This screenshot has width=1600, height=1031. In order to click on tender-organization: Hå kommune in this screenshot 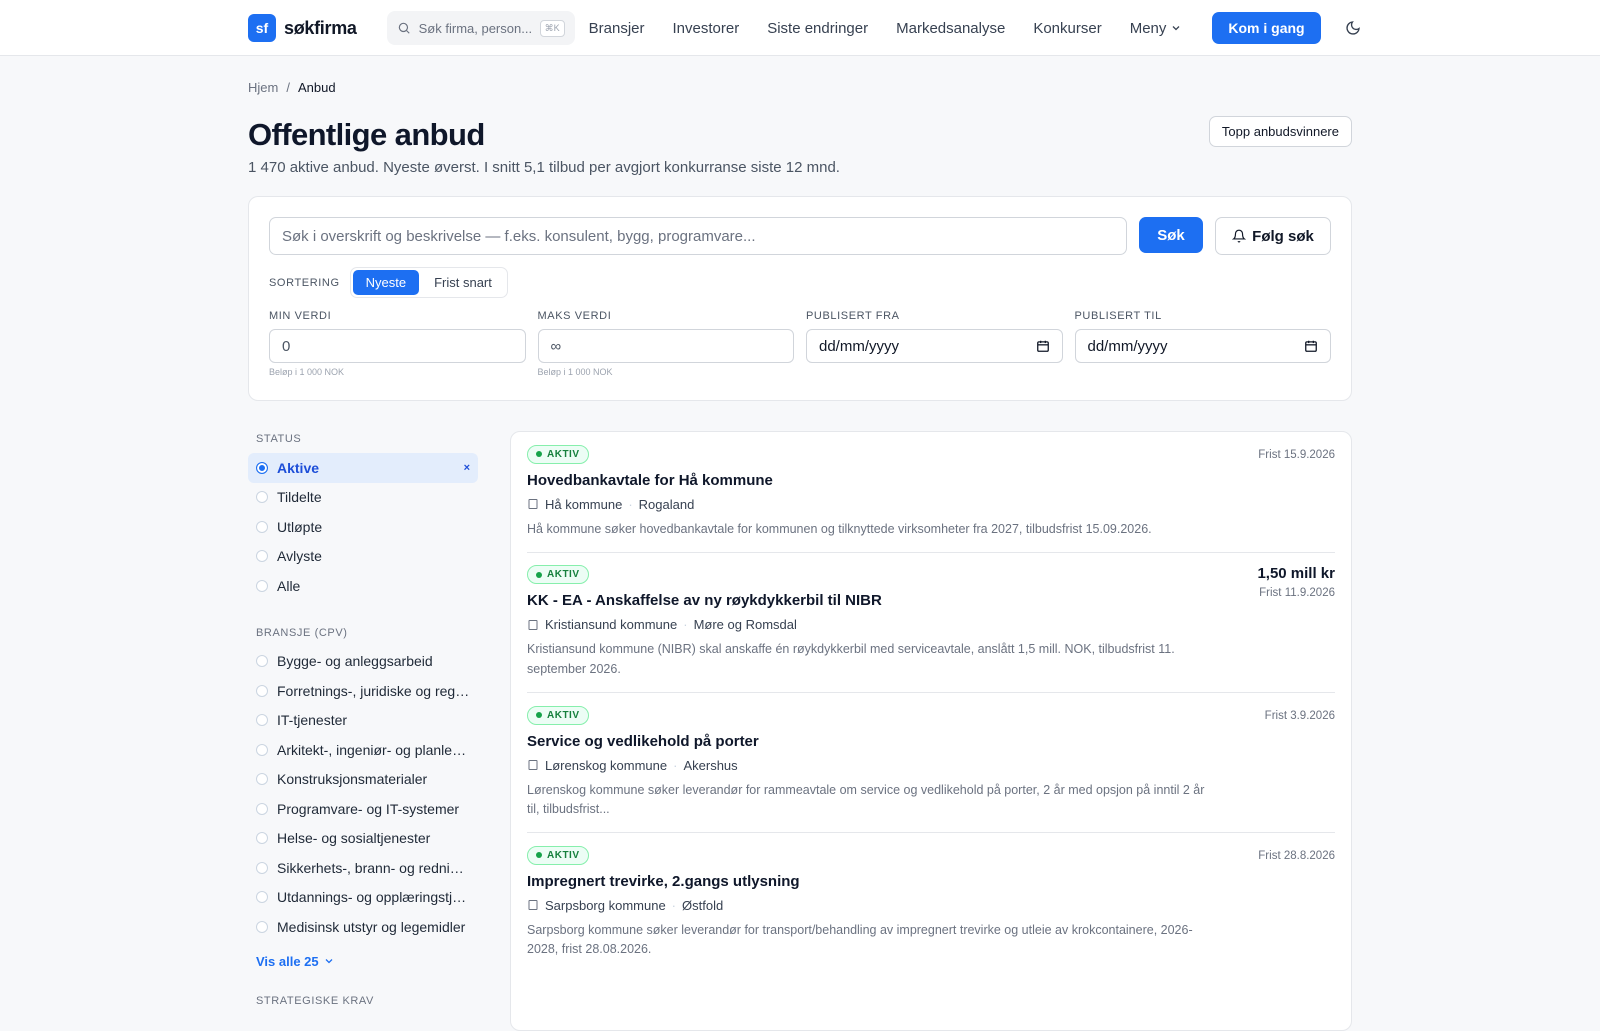, I will do `click(583, 504)`.